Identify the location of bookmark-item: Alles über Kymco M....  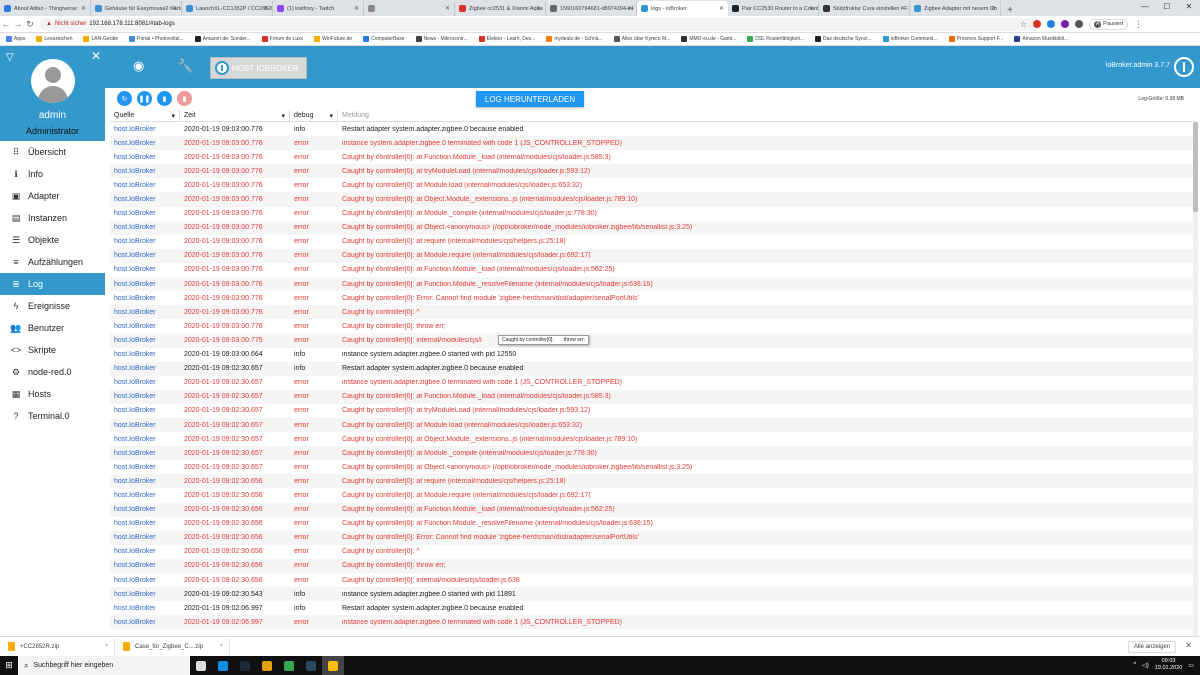
(641, 39).